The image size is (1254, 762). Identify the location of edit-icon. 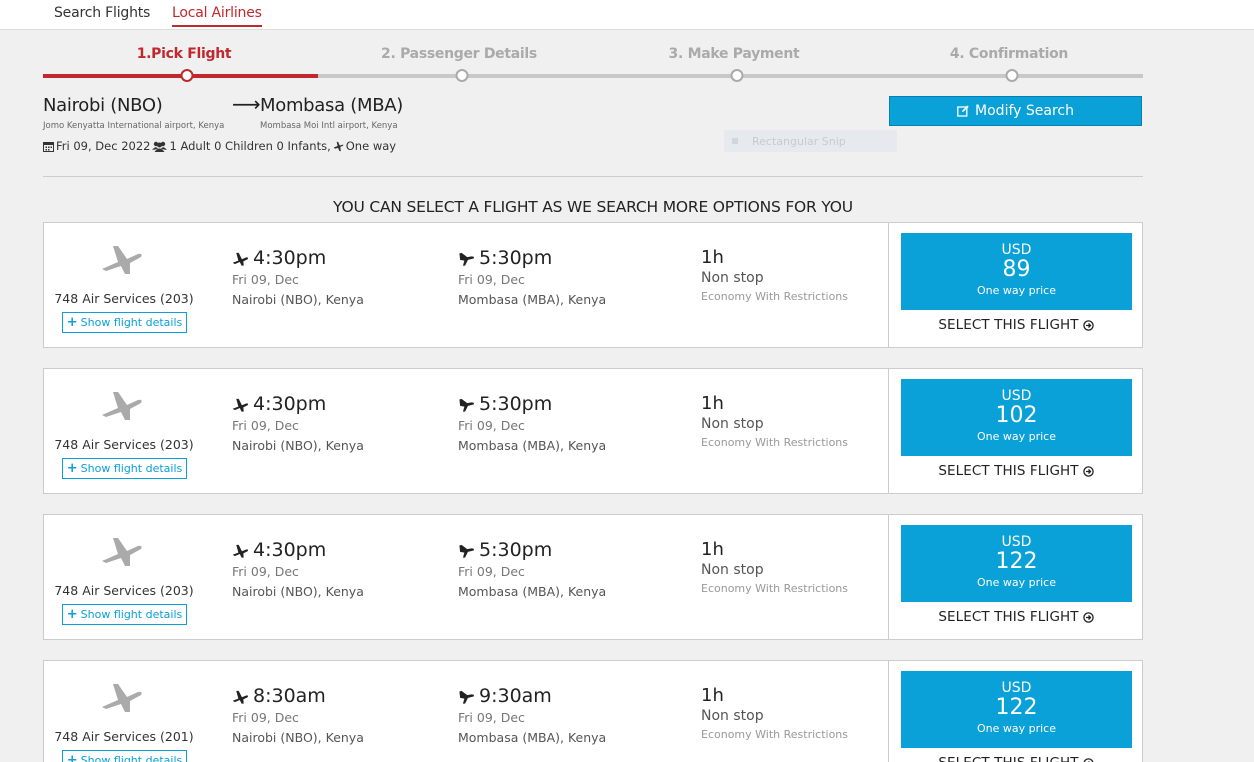
(963, 111).